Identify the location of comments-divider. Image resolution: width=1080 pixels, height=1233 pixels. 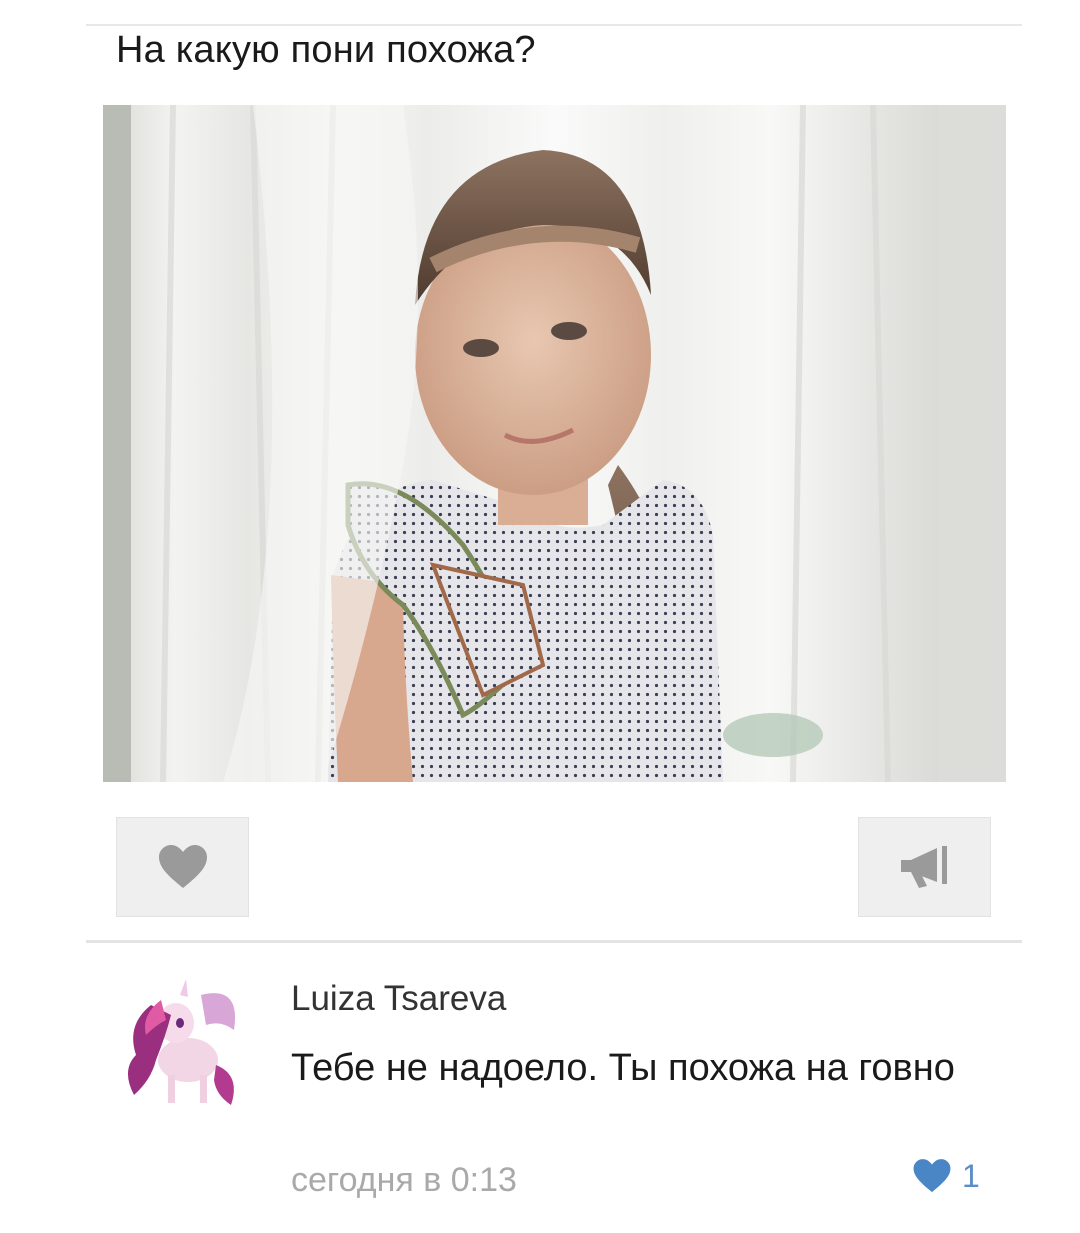
(554, 941).